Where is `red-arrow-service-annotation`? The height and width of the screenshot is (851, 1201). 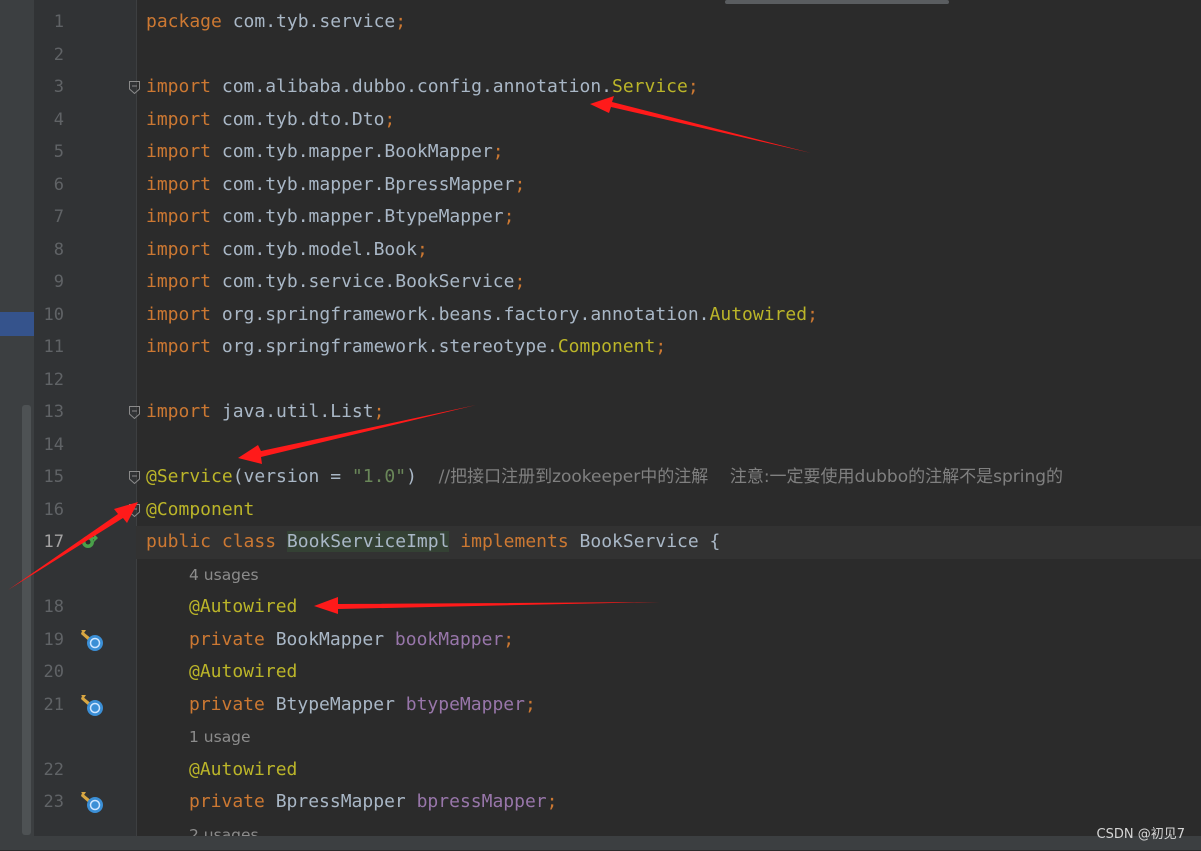
red-arrow-service-annotation is located at coordinates (357, 434).